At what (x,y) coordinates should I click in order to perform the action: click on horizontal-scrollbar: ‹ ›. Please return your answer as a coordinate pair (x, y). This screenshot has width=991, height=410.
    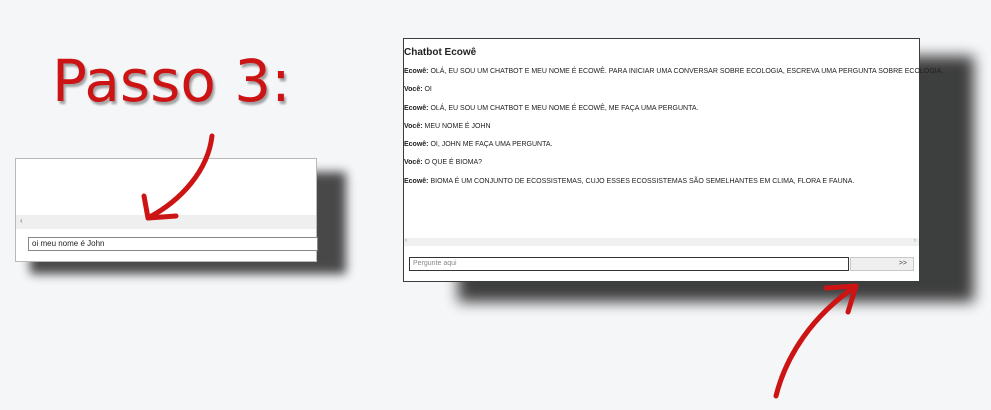
    Looking at the image, I should click on (661, 241).